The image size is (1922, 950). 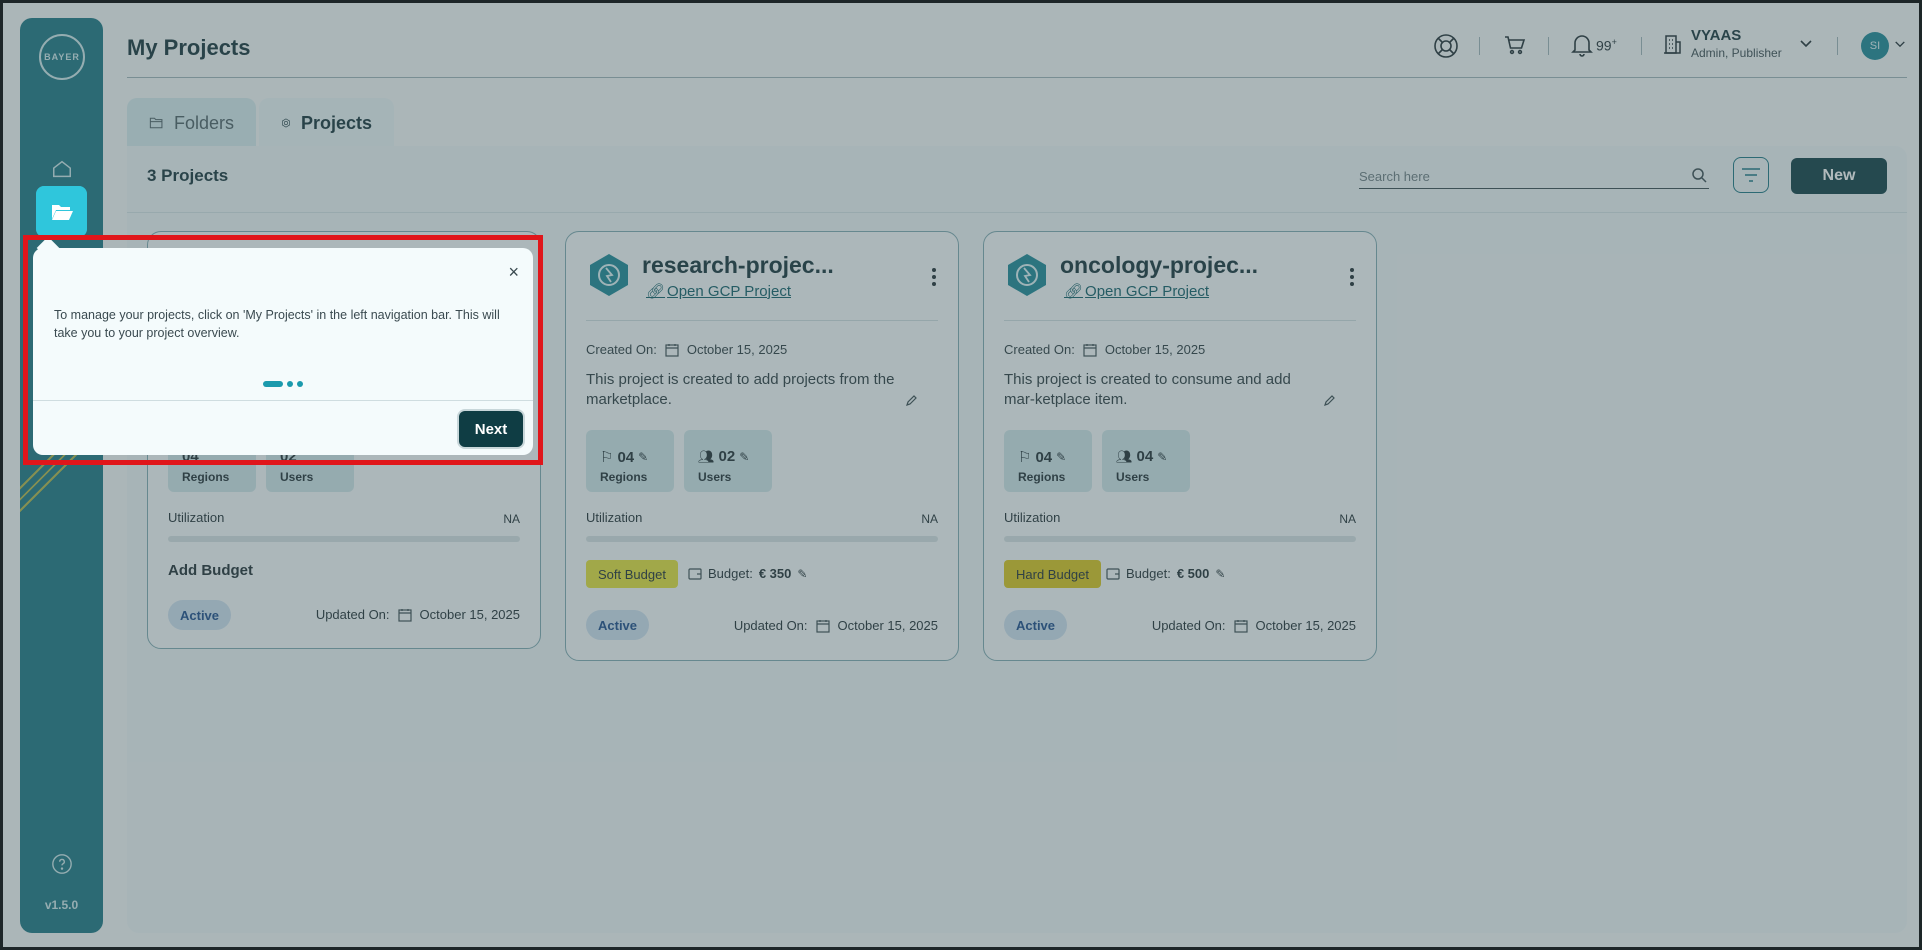 I want to click on folder-open-icon, so click(x=62, y=212).